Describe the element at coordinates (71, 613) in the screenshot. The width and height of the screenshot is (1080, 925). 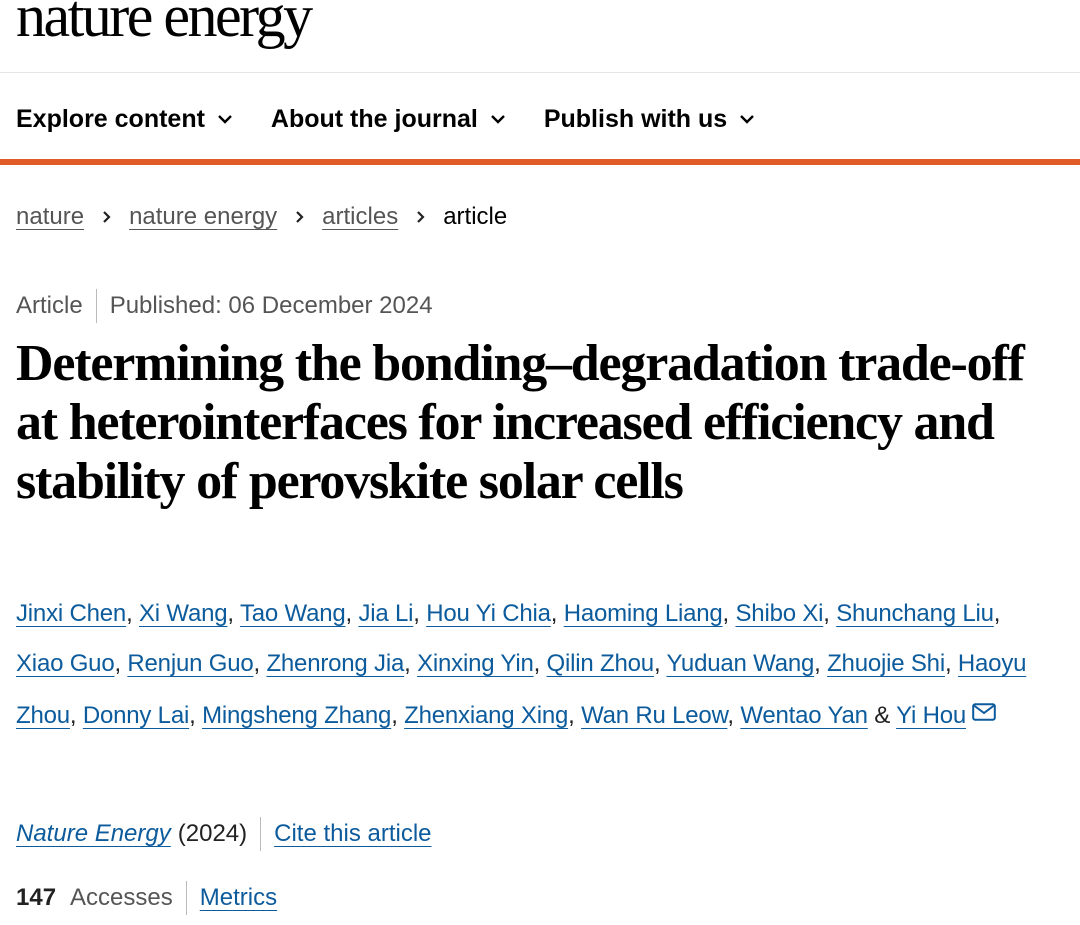
I see `author-link: Jinxi Chen` at that location.